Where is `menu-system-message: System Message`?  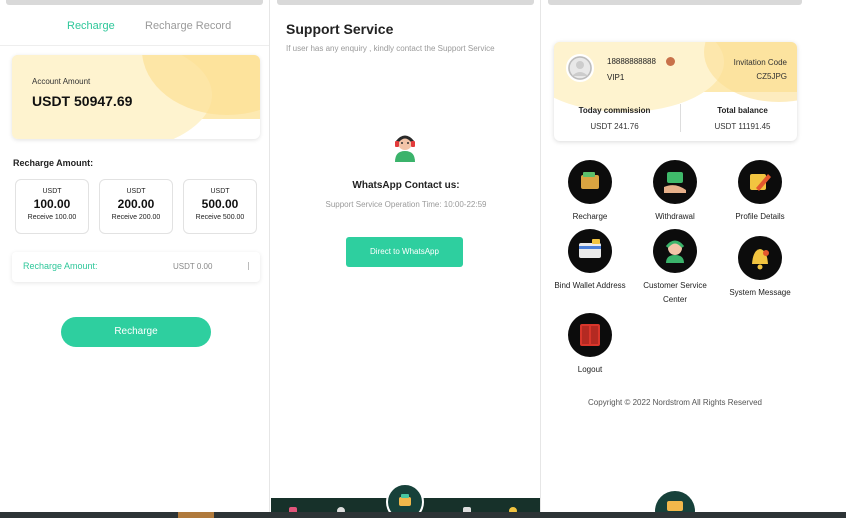 menu-system-message: System Message is located at coordinates (760, 268).